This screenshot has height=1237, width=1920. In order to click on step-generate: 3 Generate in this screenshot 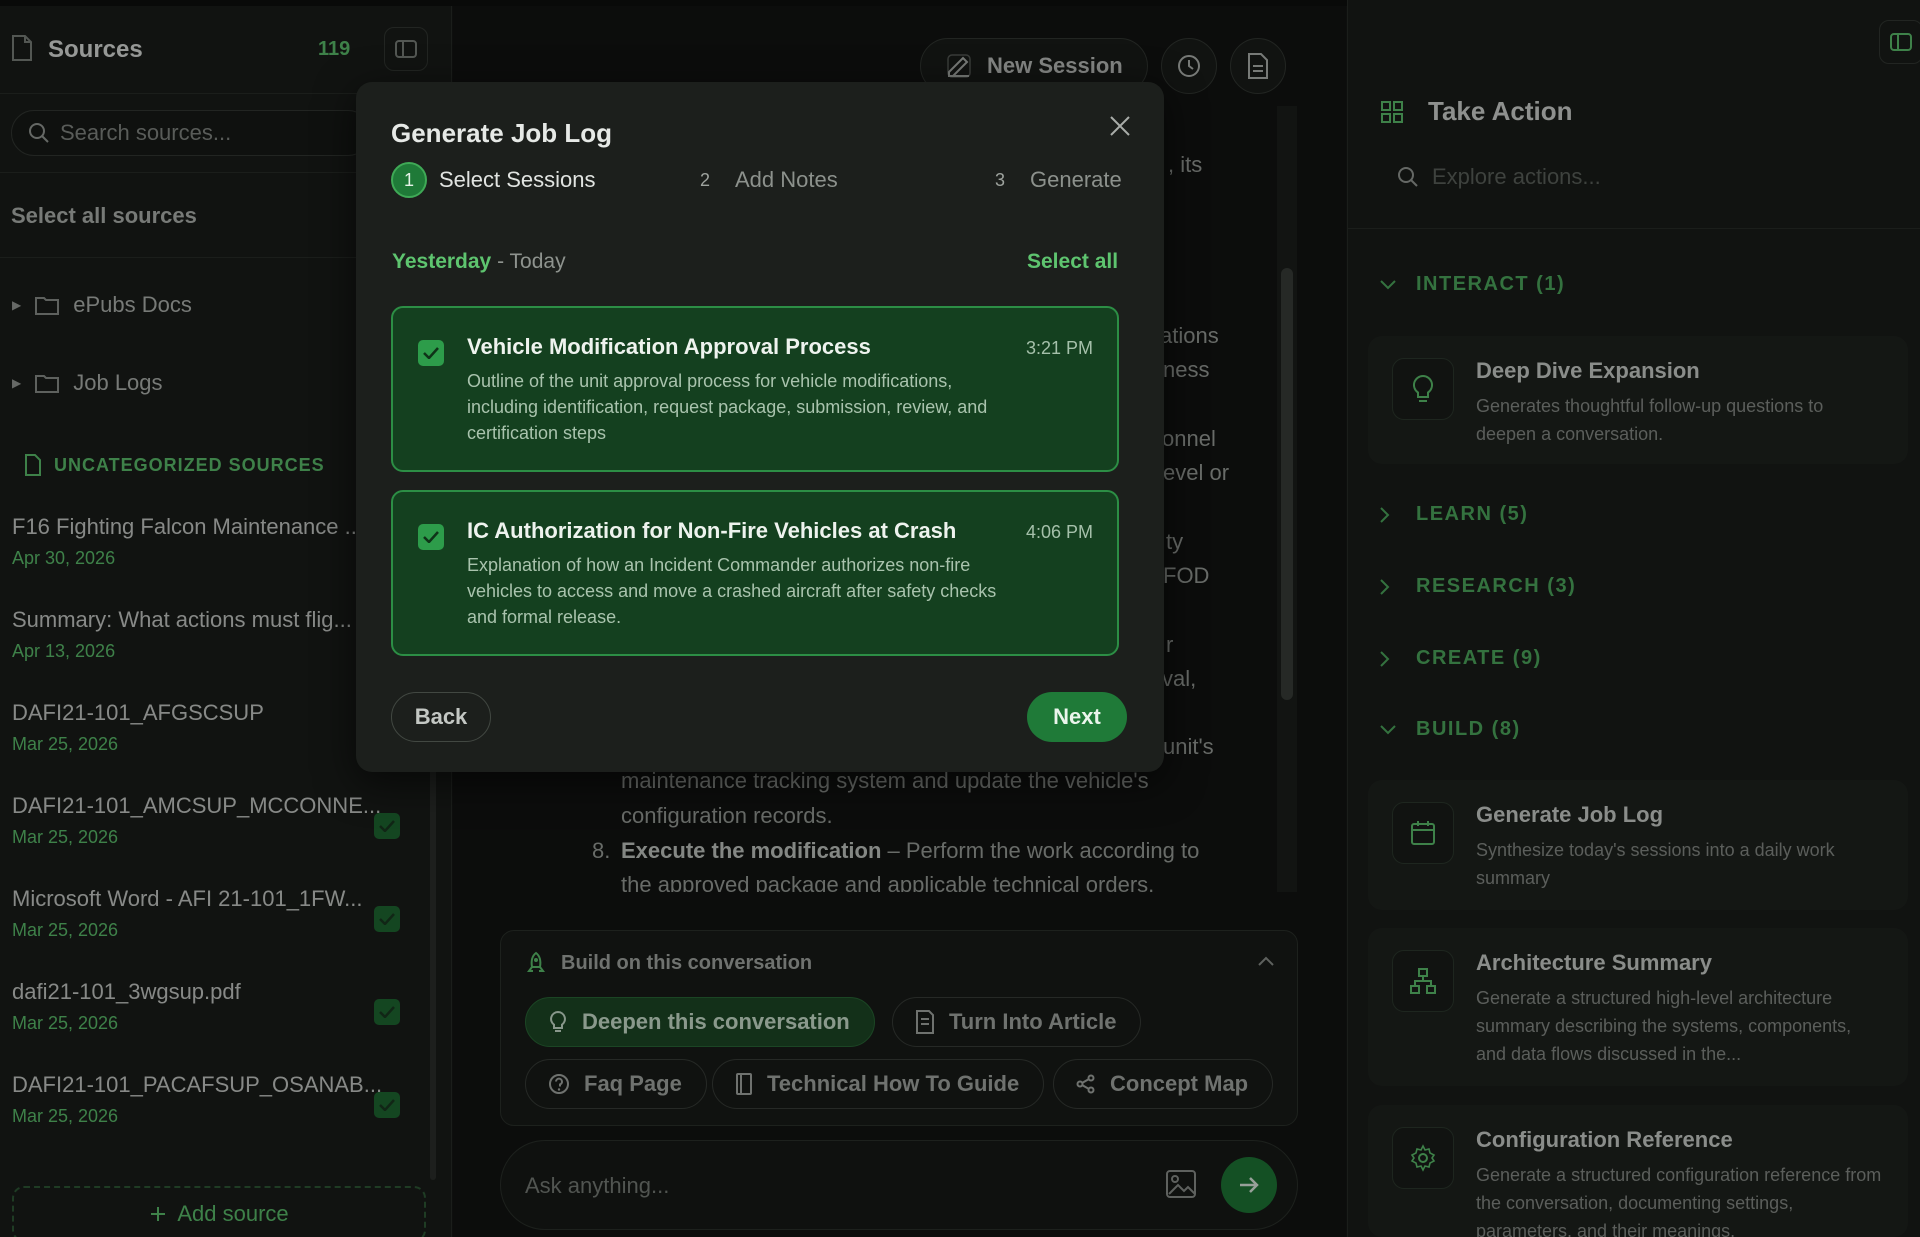, I will do `click(1052, 180)`.